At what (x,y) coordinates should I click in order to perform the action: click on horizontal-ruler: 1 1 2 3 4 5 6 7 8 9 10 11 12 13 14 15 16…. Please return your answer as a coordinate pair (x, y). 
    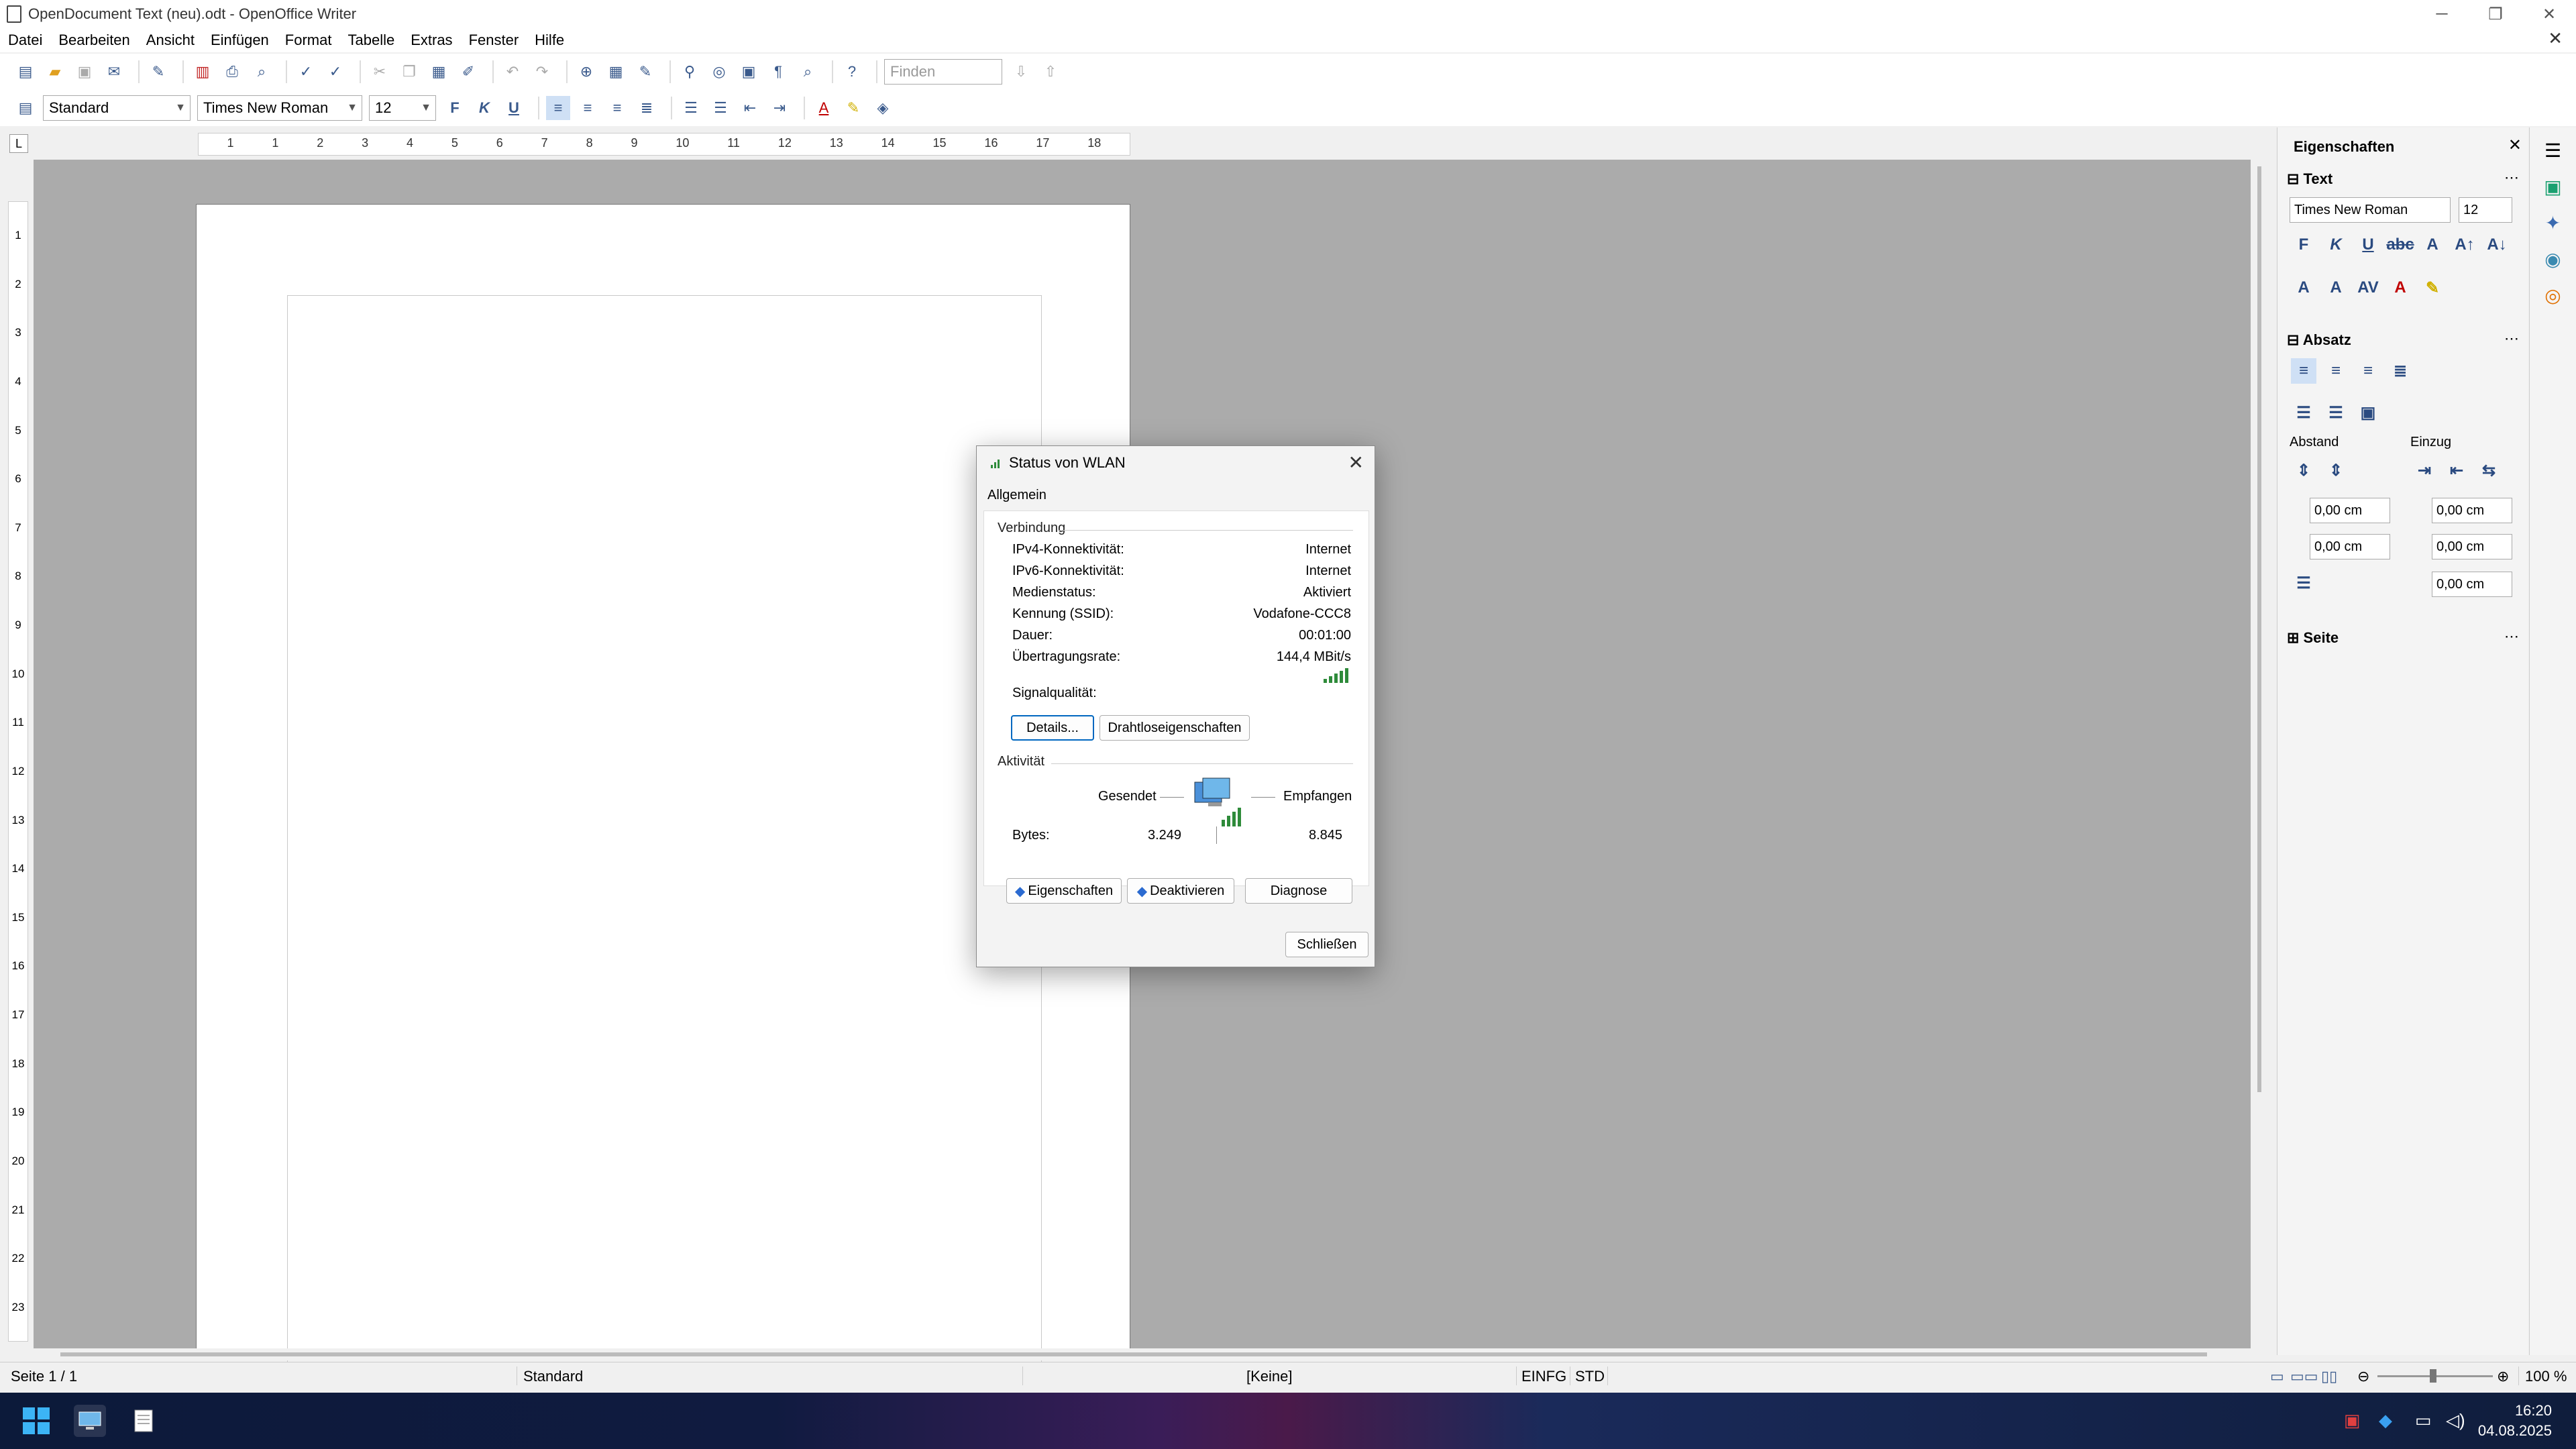
    Looking at the image, I should click on (664, 144).